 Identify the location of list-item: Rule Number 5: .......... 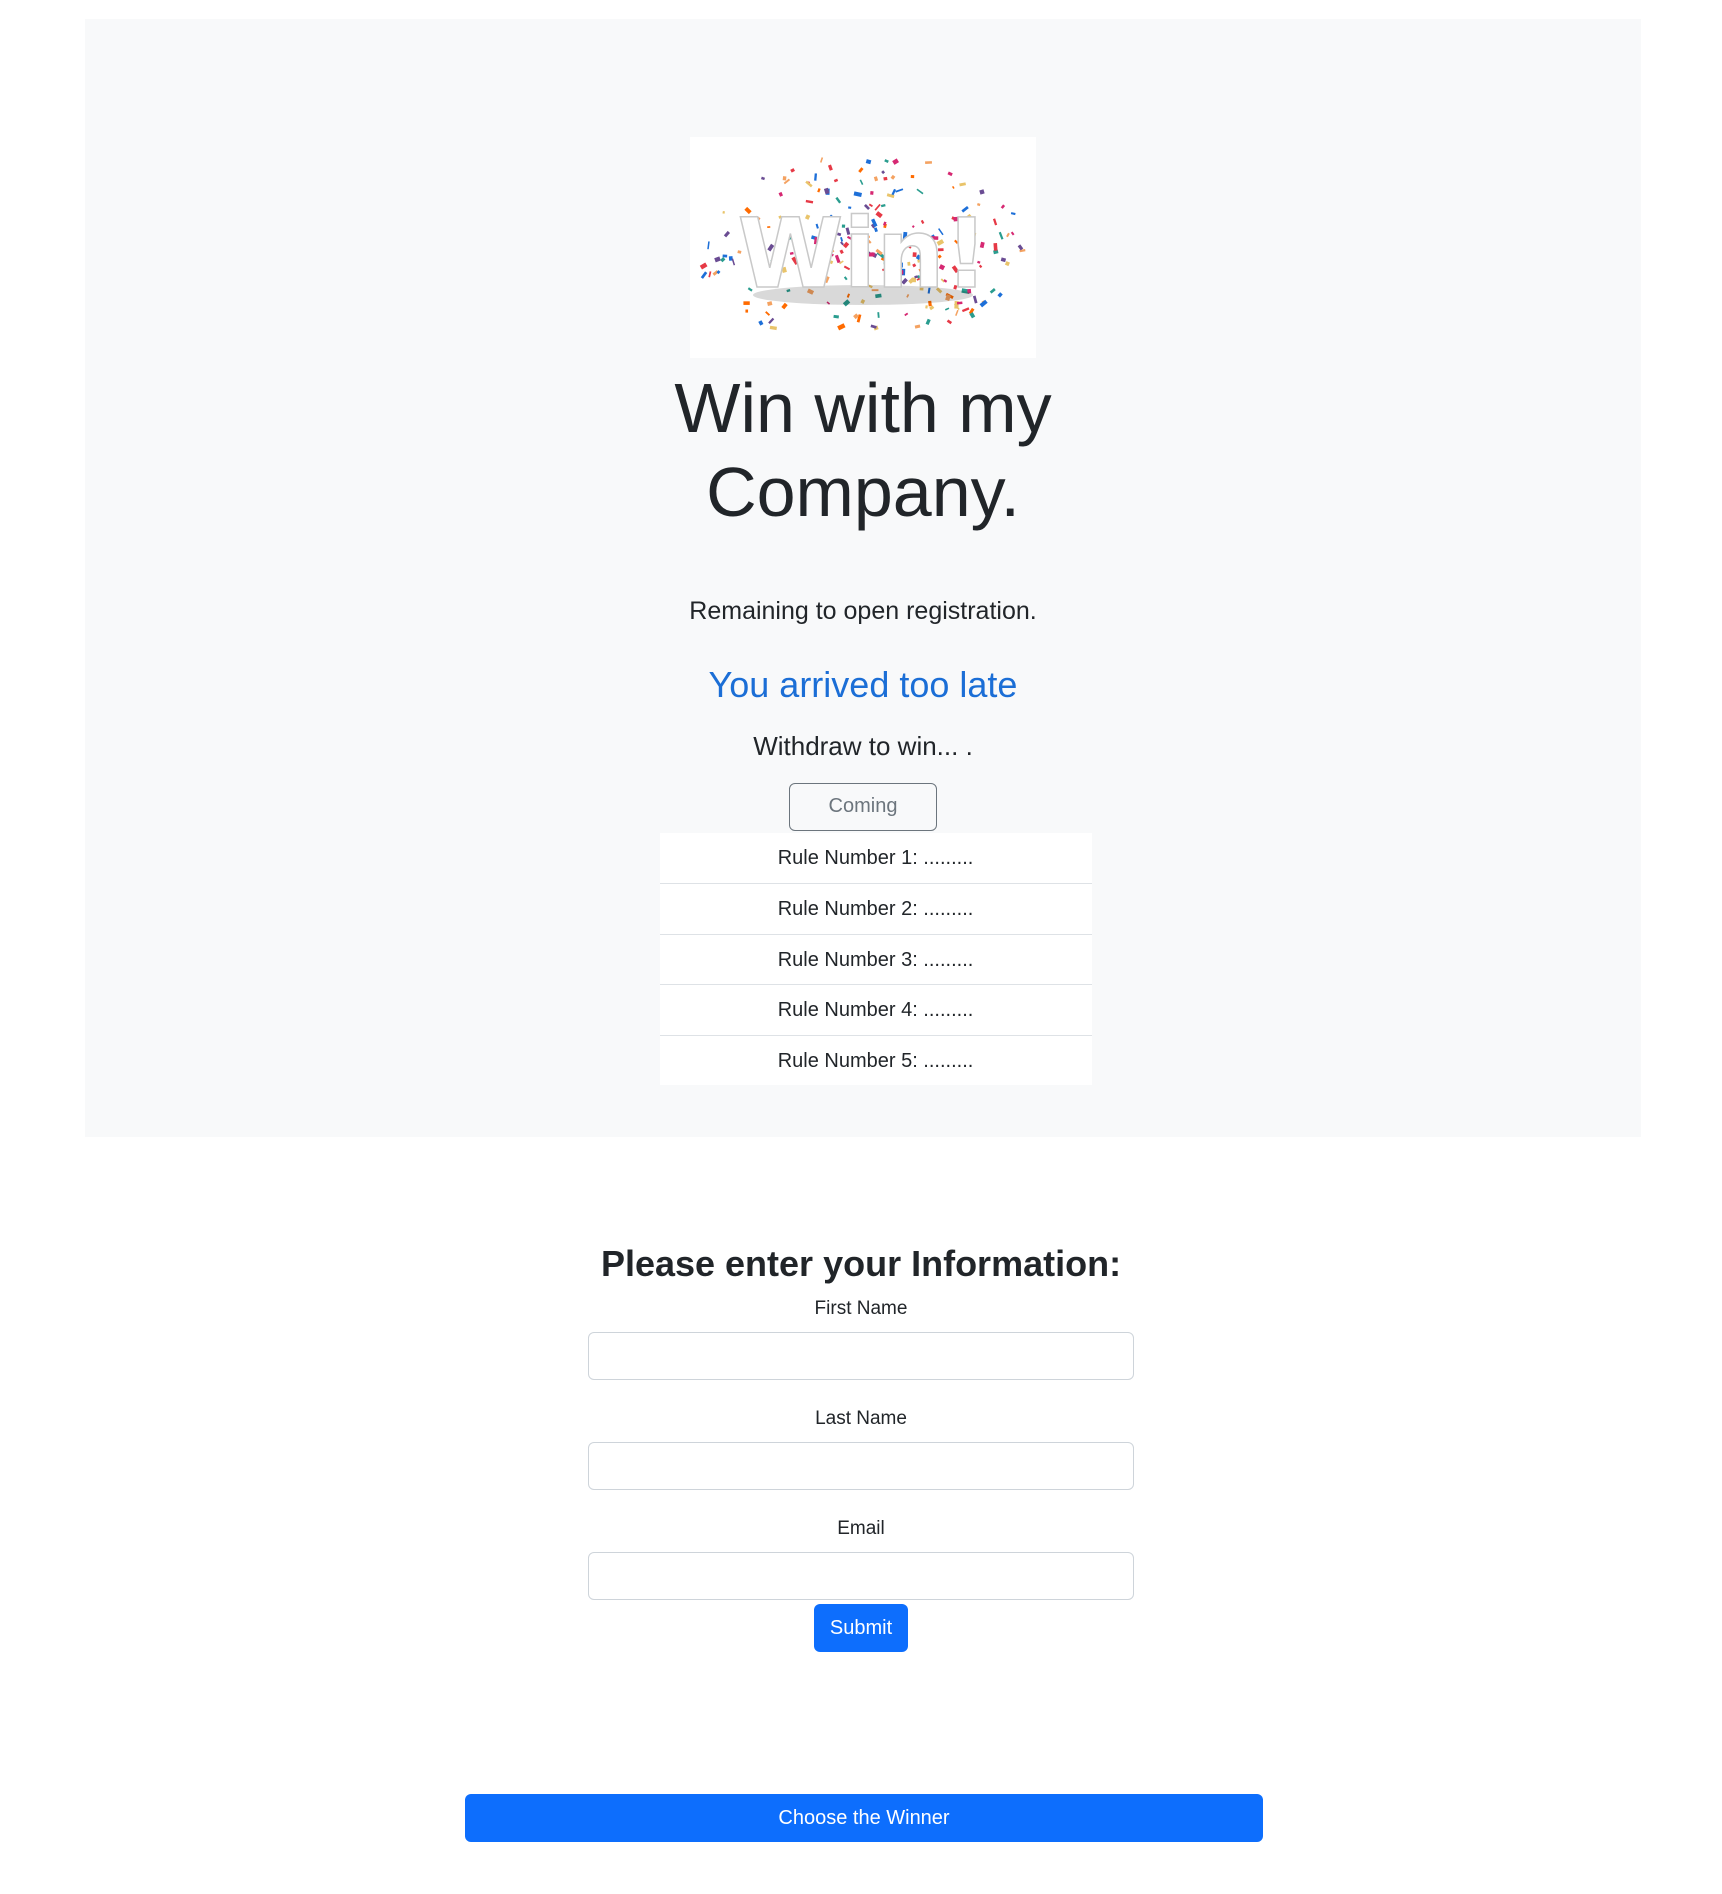
(875, 1060).